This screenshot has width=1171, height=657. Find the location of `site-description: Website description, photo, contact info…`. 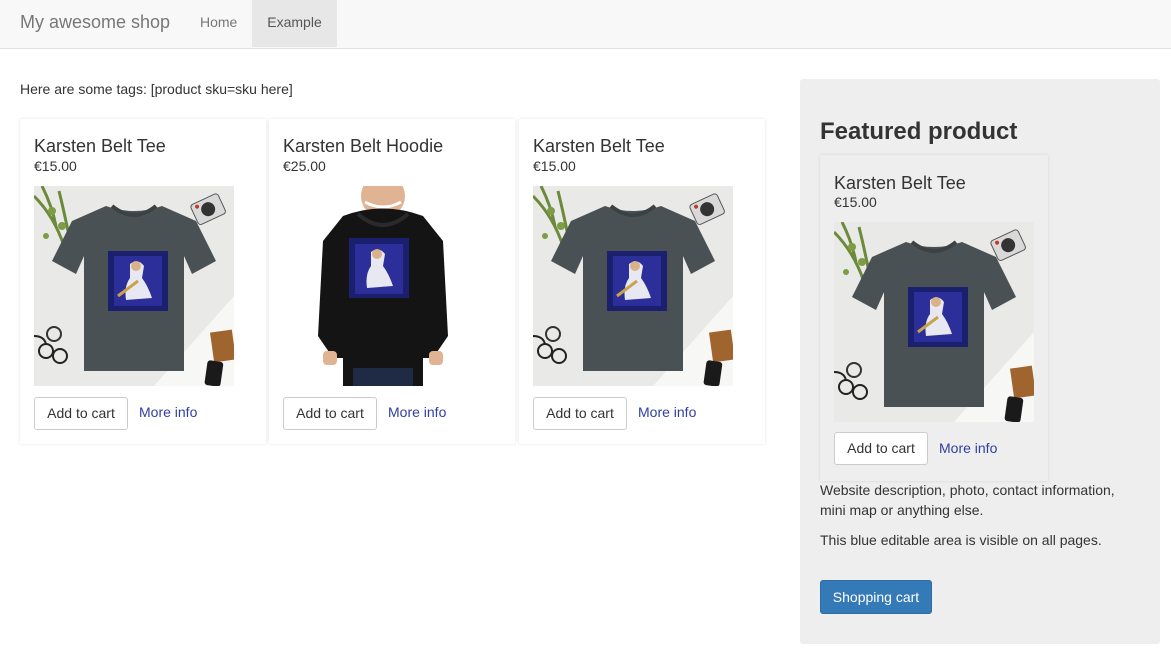

site-description: Website description, photo, contact info… is located at coordinates (967, 500).